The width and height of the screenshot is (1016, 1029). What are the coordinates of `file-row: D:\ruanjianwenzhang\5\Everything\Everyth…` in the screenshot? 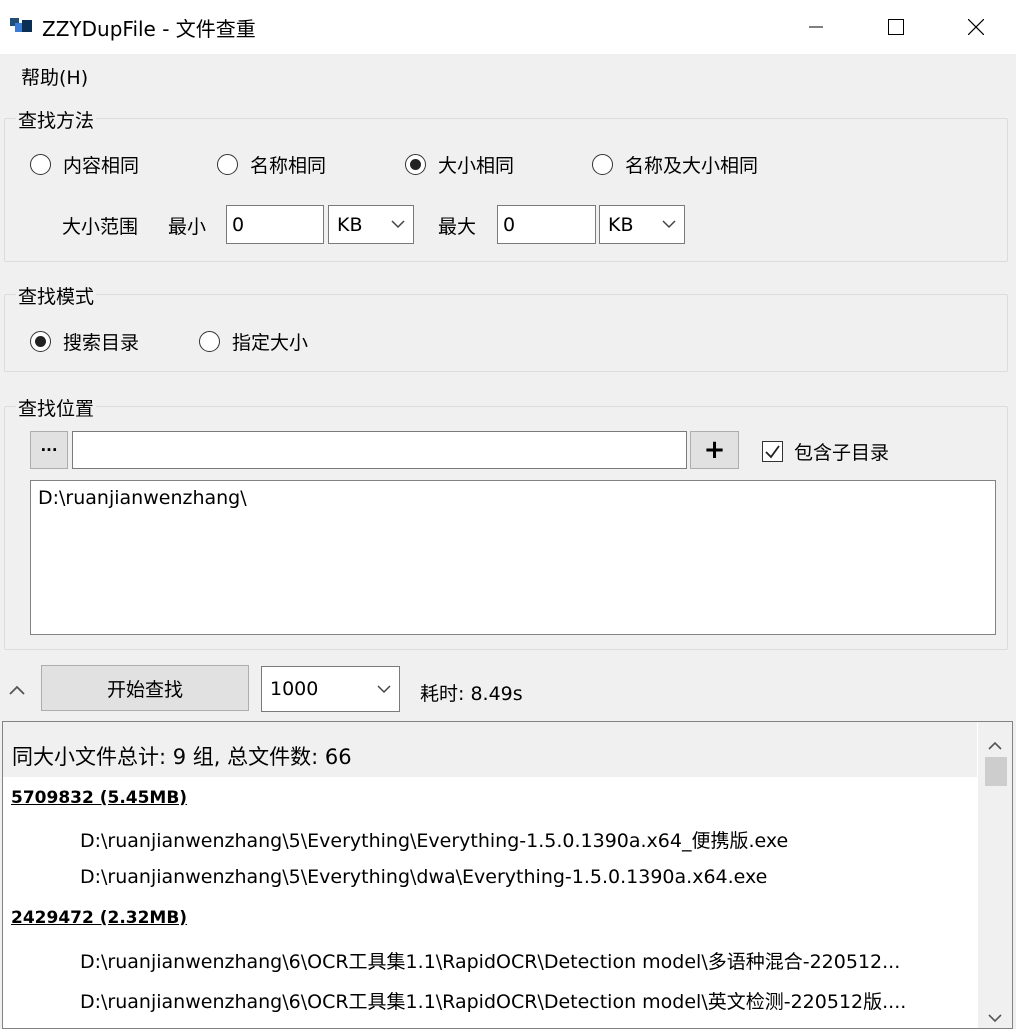 It's located at (525, 839).